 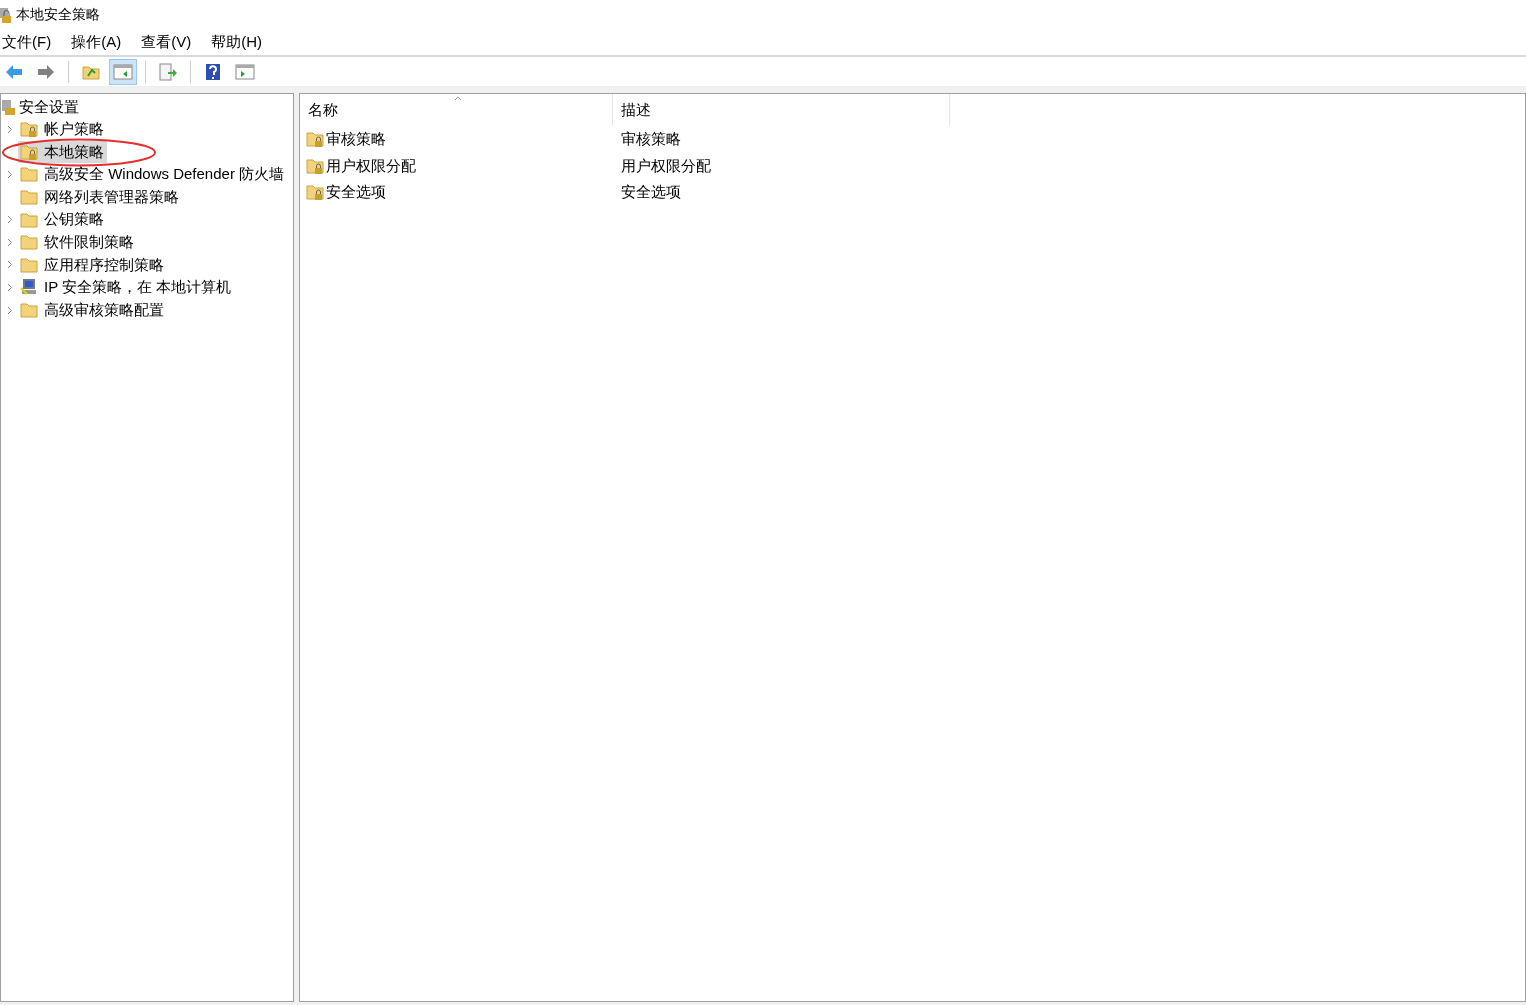 What do you see at coordinates (650, 139) in the screenshot?
I see `table-cell-text: 审核策略` at bounding box center [650, 139].